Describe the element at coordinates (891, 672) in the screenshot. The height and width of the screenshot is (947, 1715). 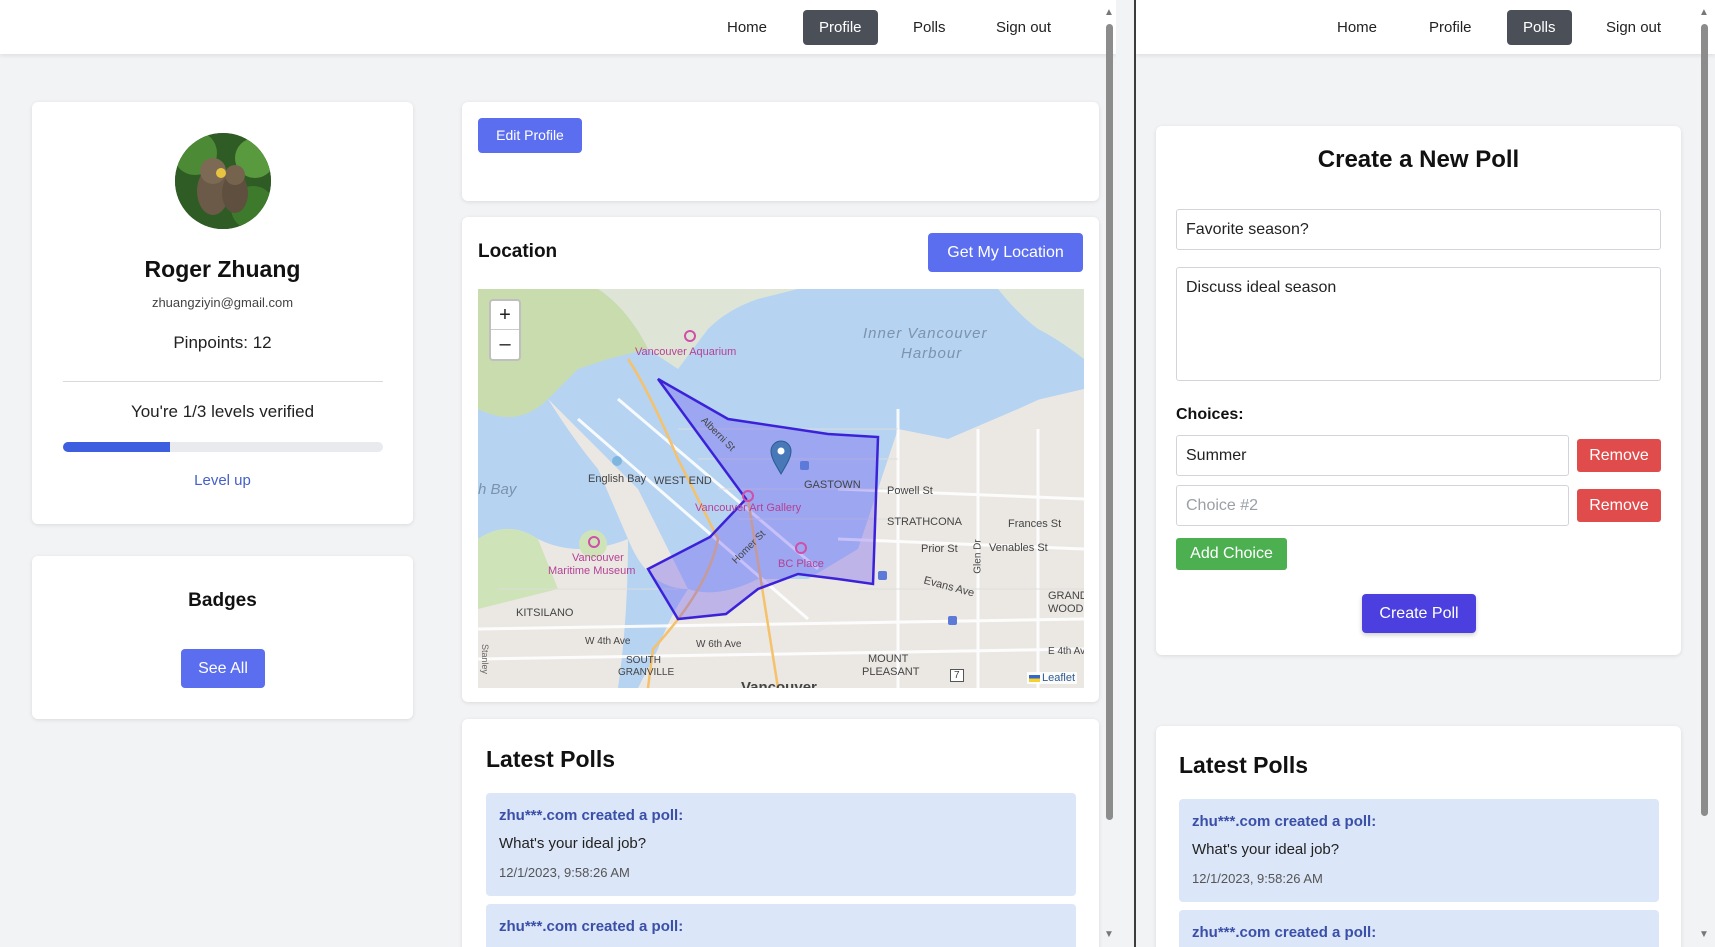
I see `map-label: PLEASANT` at that location.